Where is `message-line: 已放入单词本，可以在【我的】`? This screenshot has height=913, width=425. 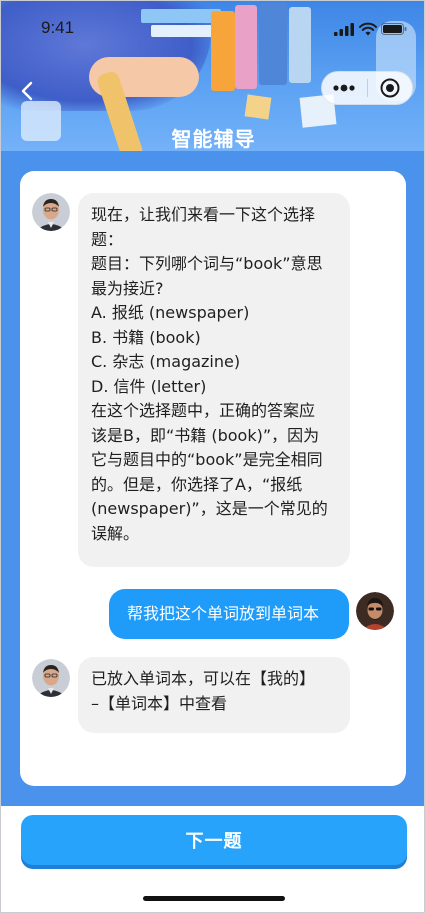 message-line: 已放入单词本，可以在【我的】 is located at coordinates (203, 678).